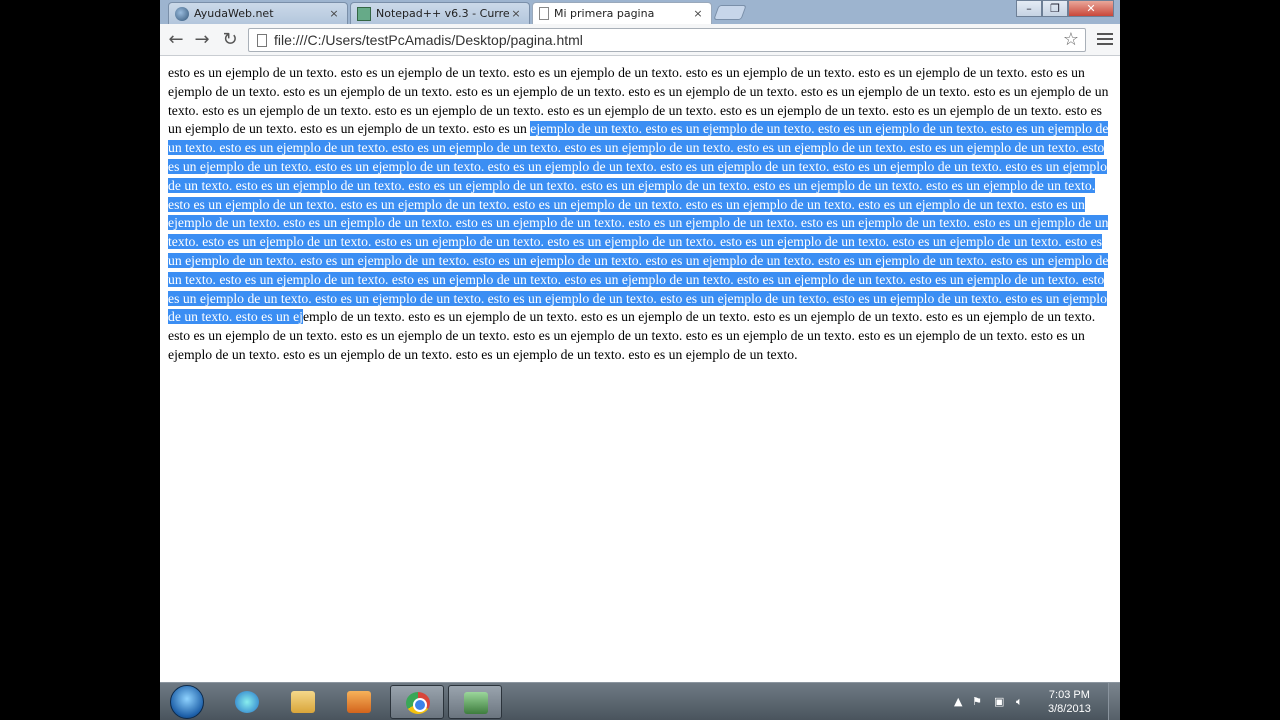 The width and height of the screenshot is (1280, 720). I want to click on tab-title: AyudaWeb.net, so click(234, 13).